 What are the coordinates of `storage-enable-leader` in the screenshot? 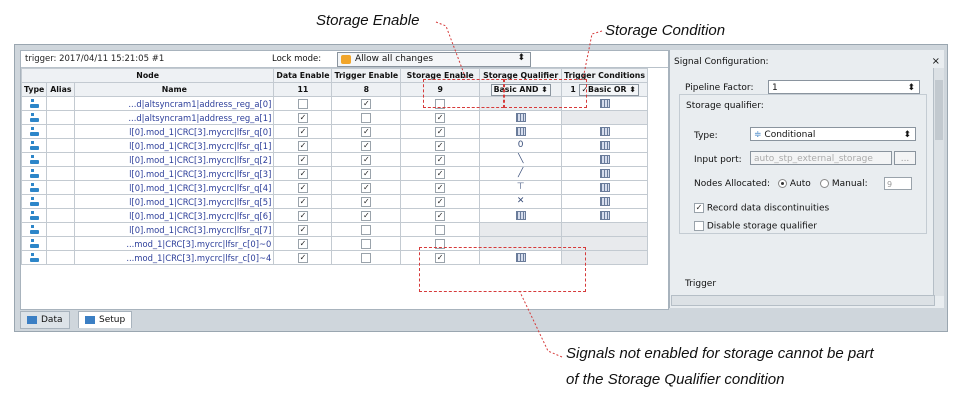 It's located at (451, 50).